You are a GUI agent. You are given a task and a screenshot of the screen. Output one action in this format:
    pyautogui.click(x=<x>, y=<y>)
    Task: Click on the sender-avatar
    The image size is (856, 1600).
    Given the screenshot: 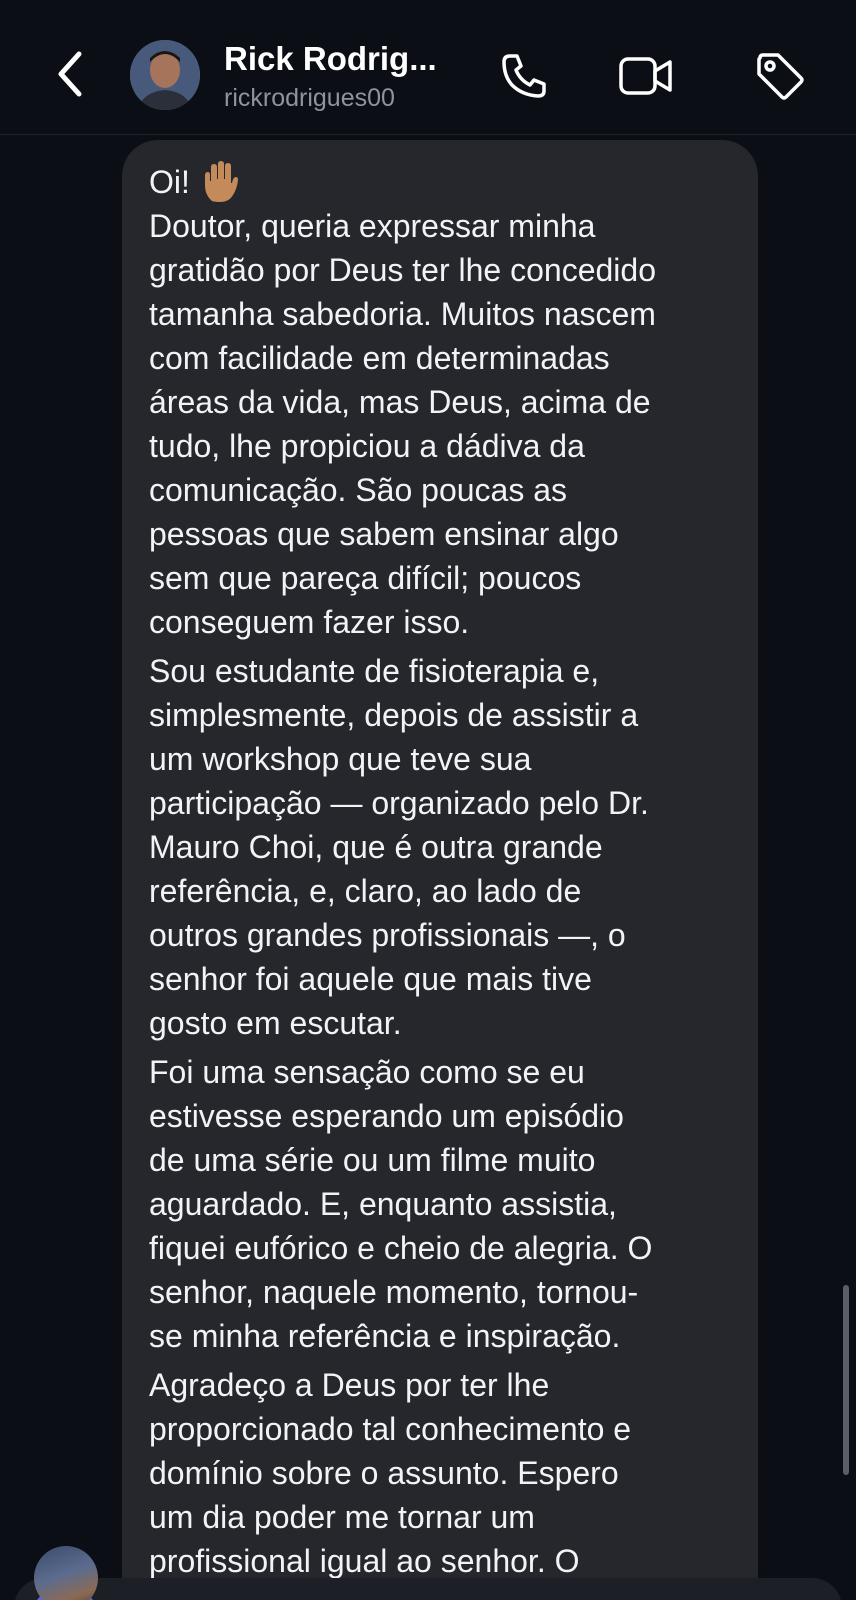 What is the action you would take?
    pyautogui.click(x=66, y=1573)
    